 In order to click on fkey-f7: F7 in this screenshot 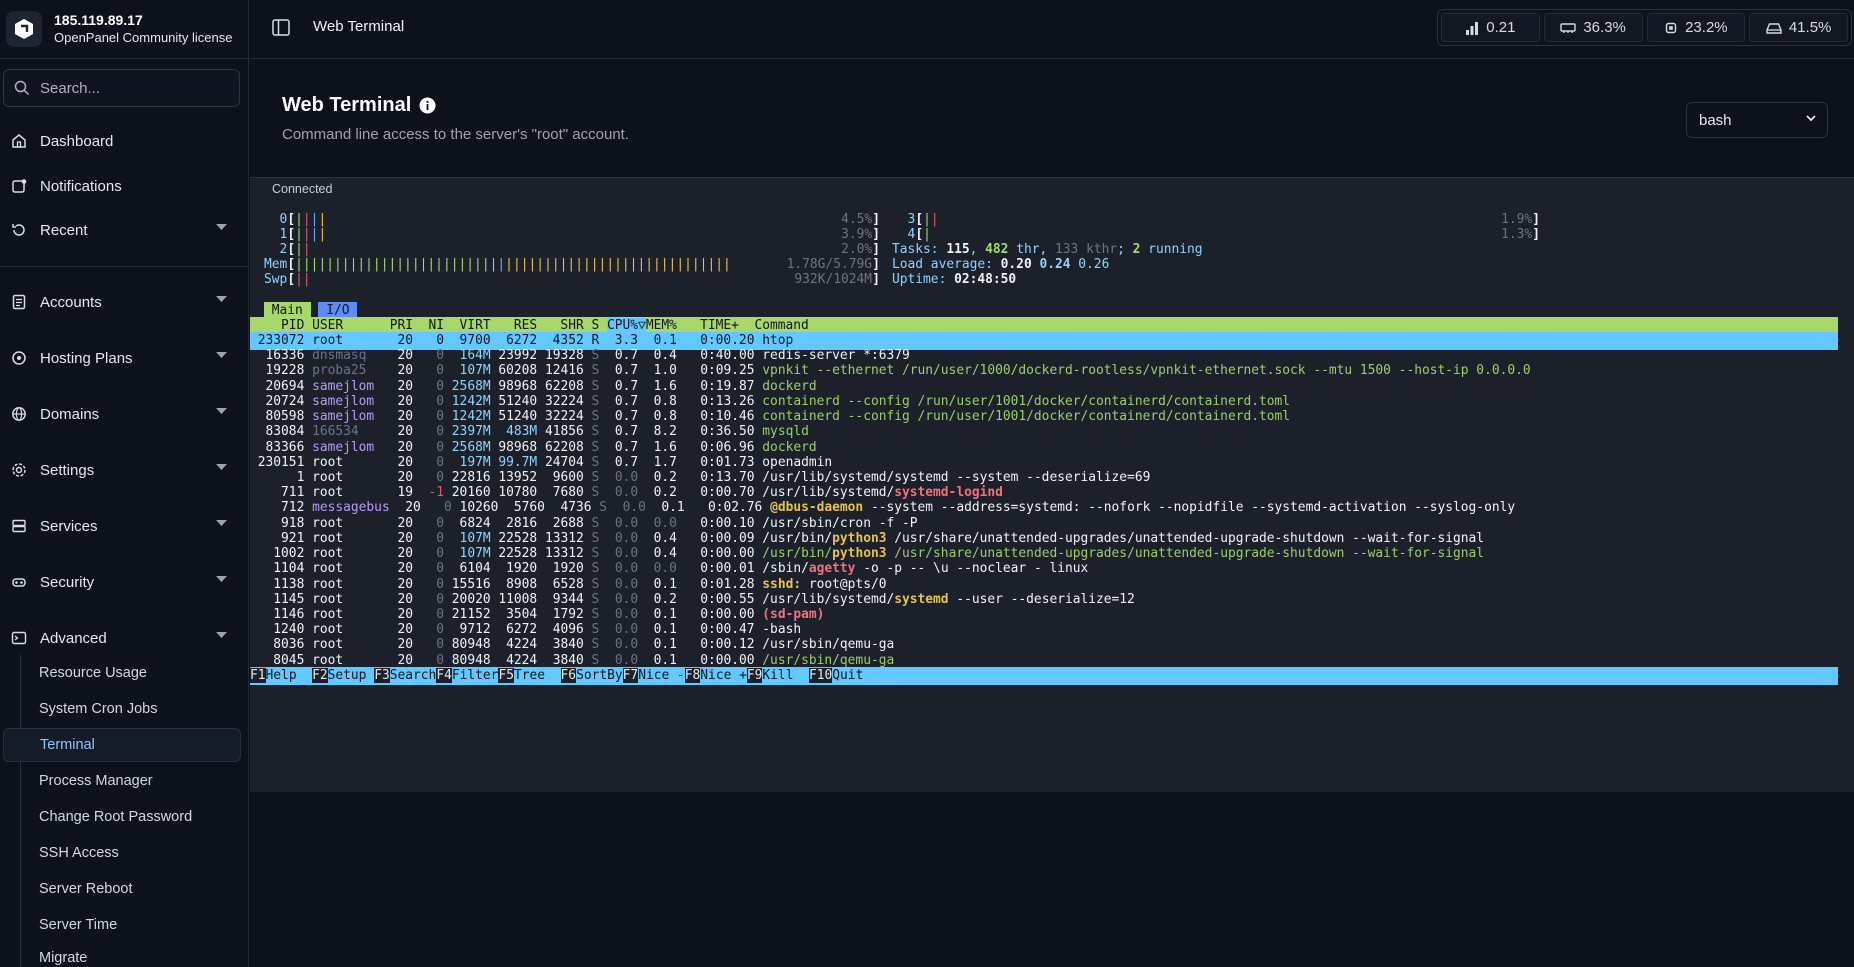, I will do `click(630, 675)`.